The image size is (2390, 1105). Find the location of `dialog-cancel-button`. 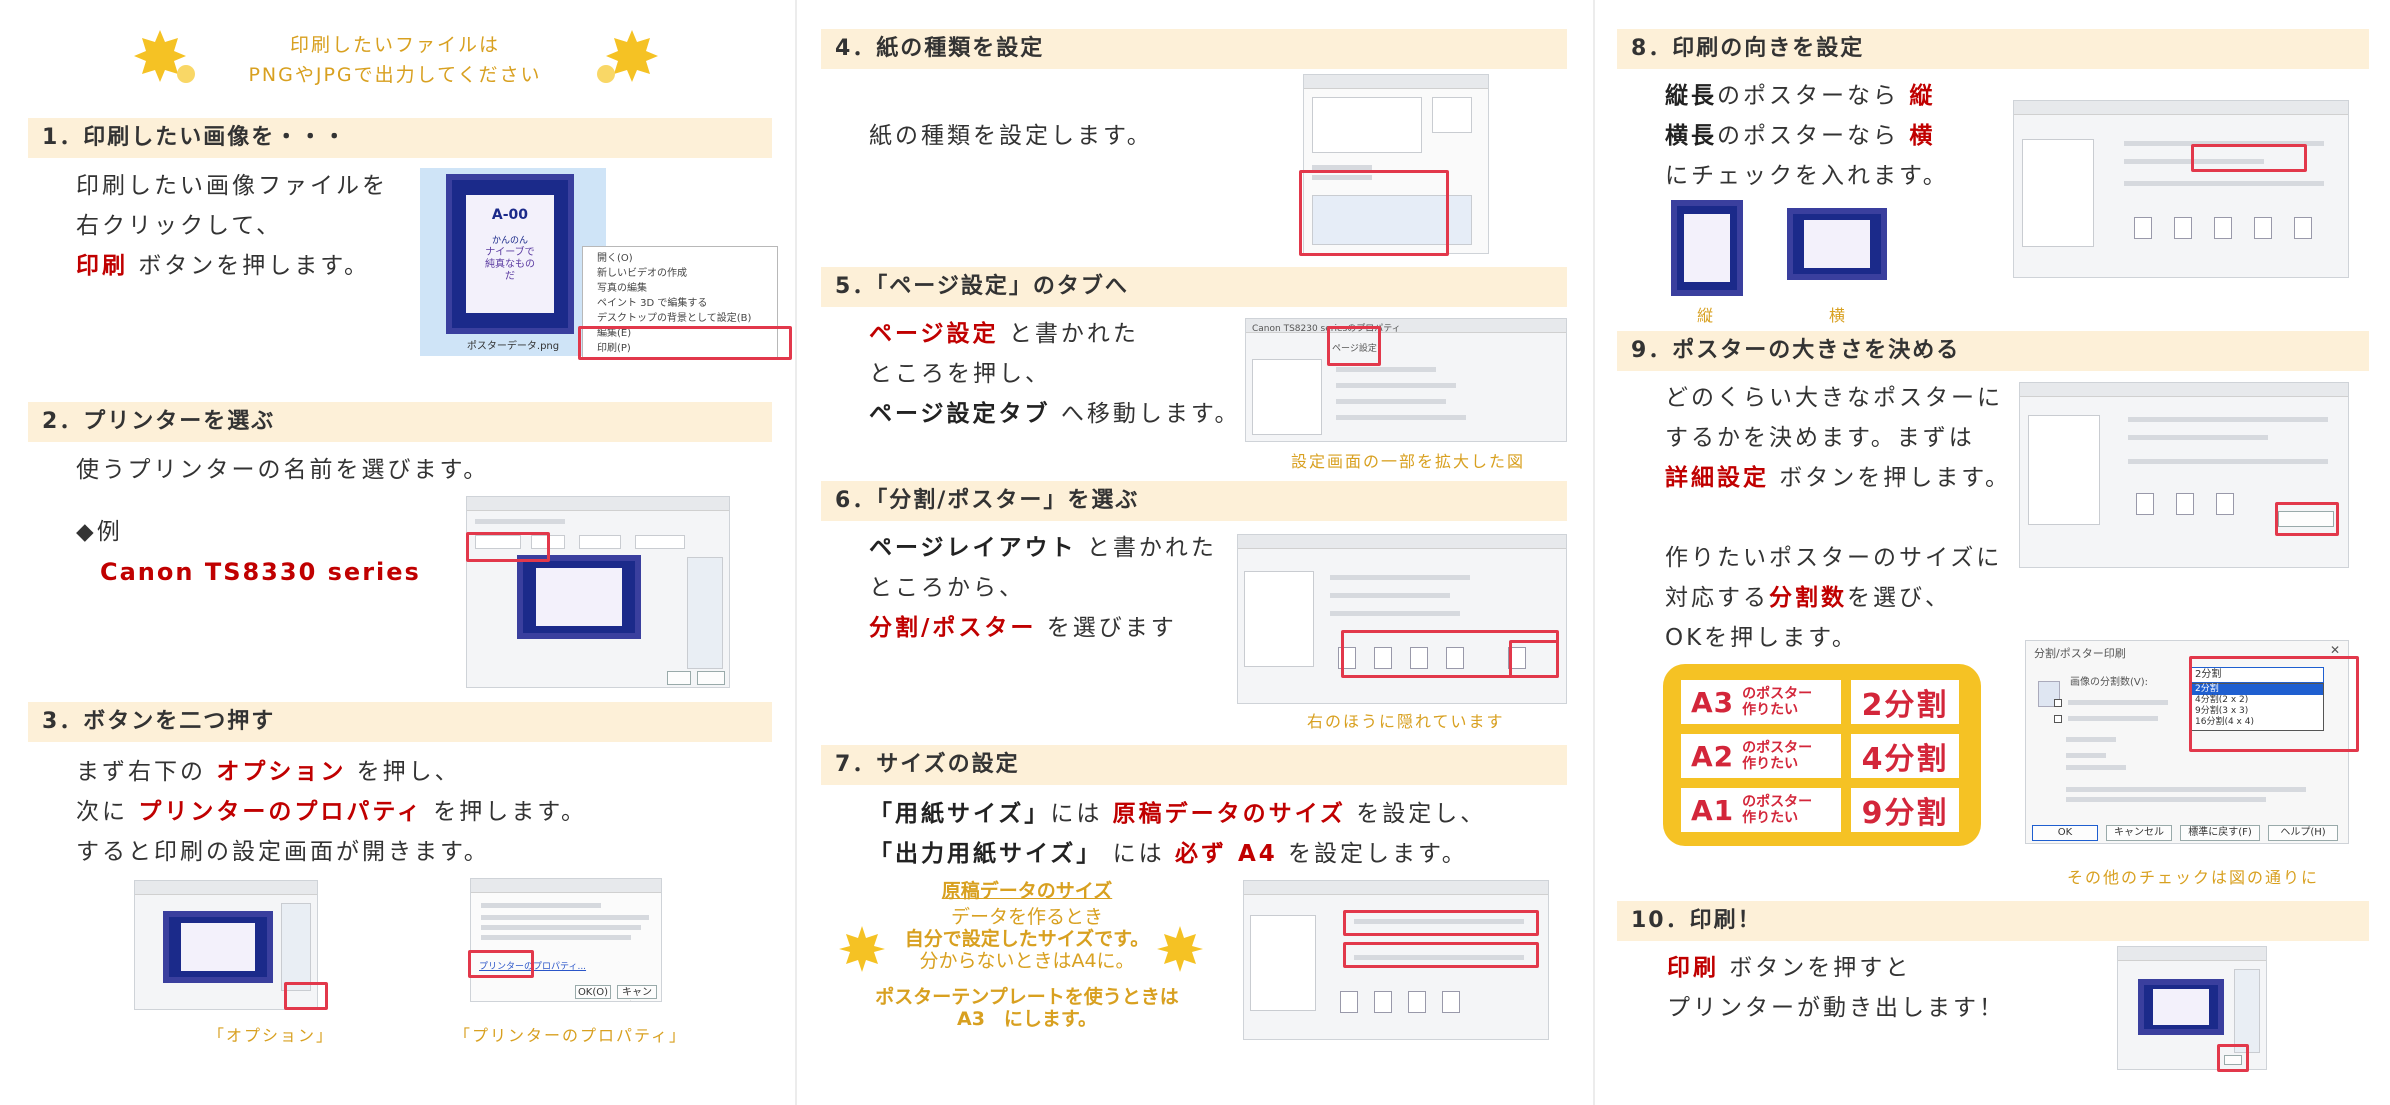

dialog-cancel-button is located at coordinates (711, 678).